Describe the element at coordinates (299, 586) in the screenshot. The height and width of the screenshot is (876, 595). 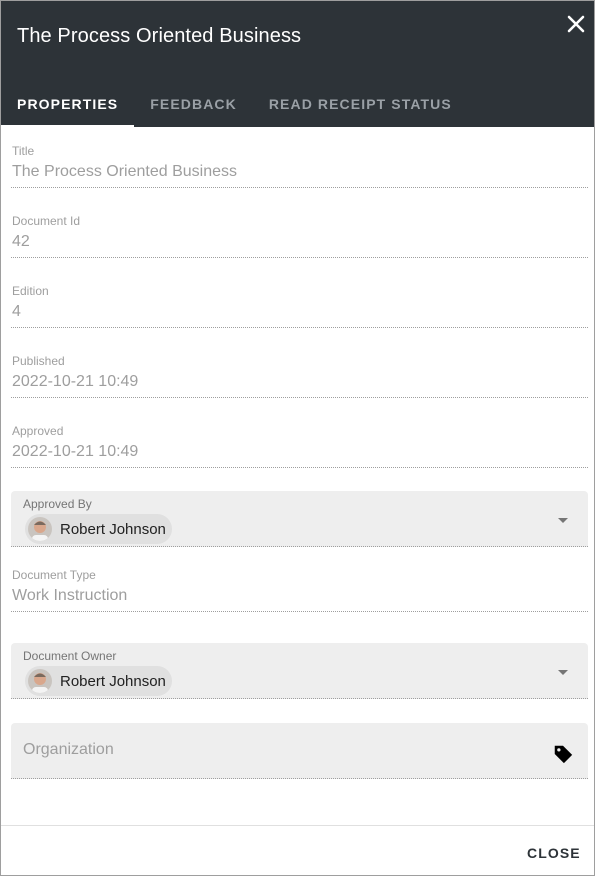
I see `document-type-field: Document Type Work Instruction` at that location.